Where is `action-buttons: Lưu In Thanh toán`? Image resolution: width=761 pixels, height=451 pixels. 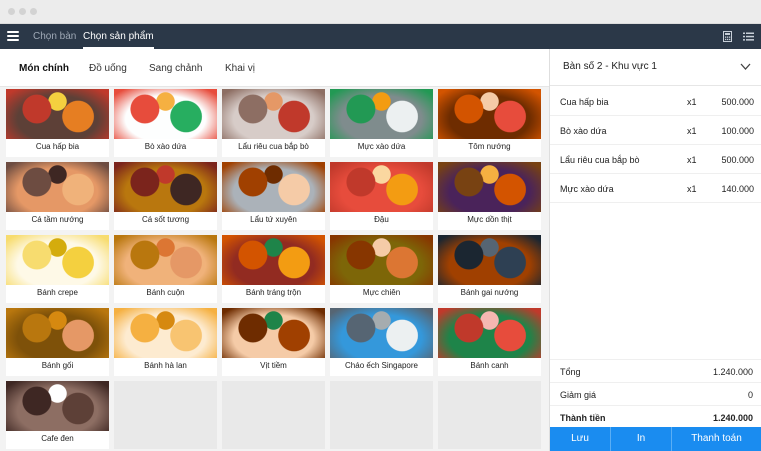 action-buttons: Lưu In Thanh toán is located at coordinates (655, 439).